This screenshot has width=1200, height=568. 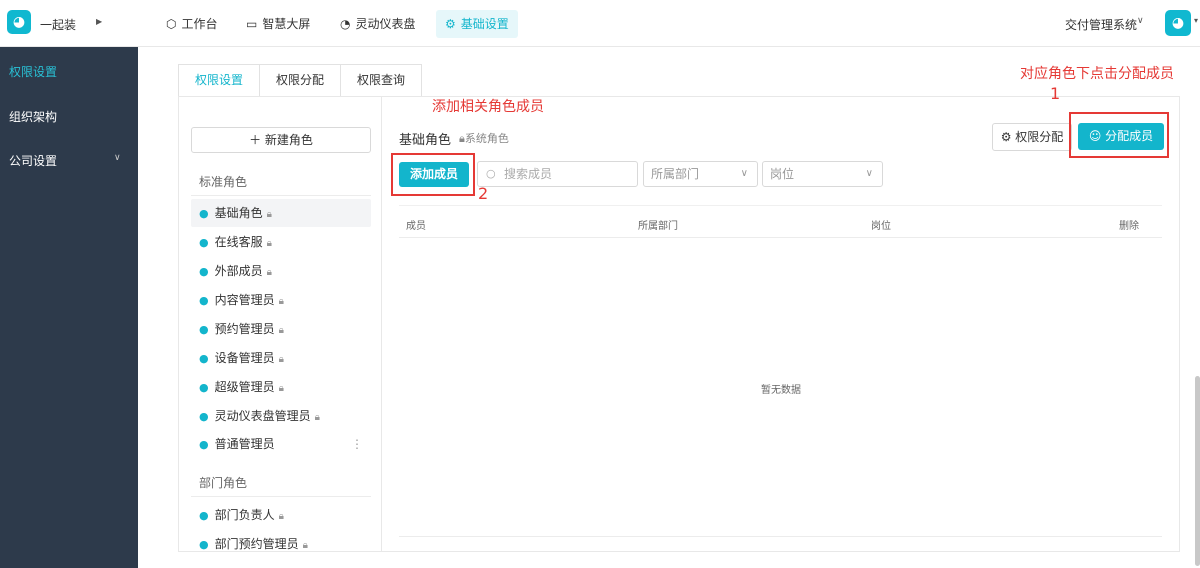 What do you see at coordinates (381, 80) in the screenshot?
I see `tab-permission-query: 权限查询` at bounding box center [381, 80].